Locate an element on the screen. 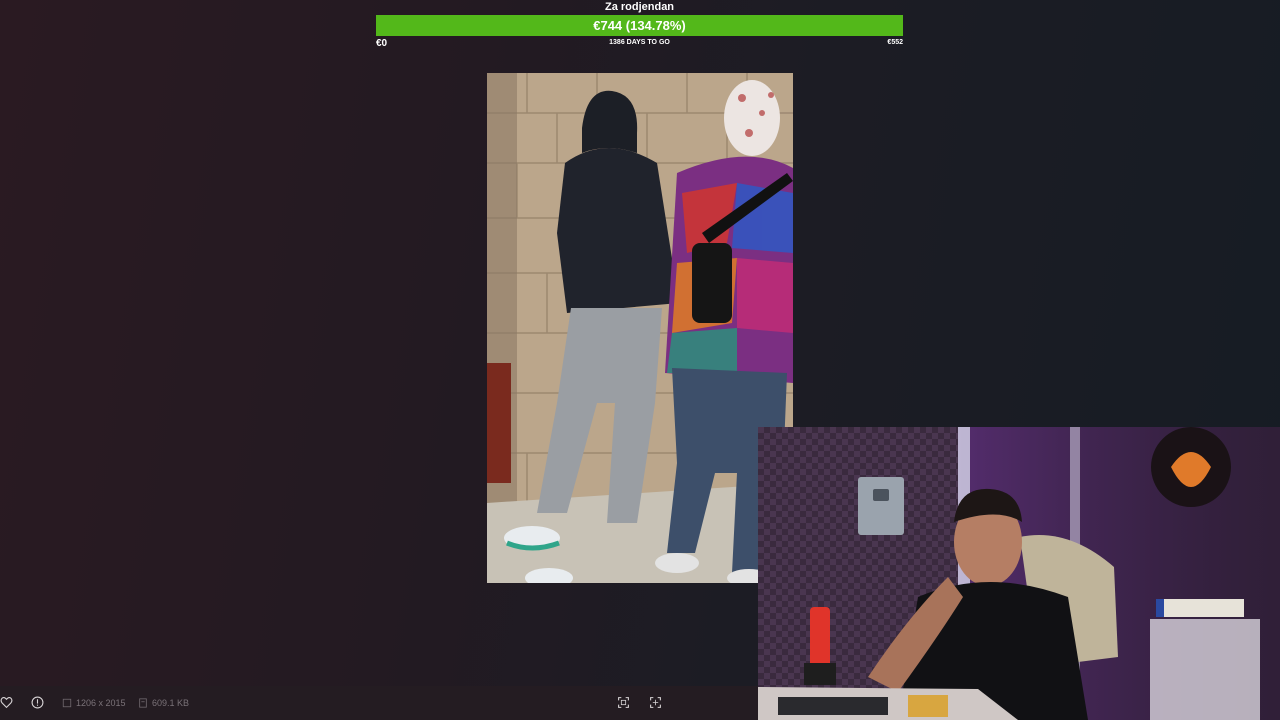 The width and height of the screenshot is (1280, 720). image-viewer-toolbar: 1206 x 2015 609.1 KB is located at coordinates (379, 703).